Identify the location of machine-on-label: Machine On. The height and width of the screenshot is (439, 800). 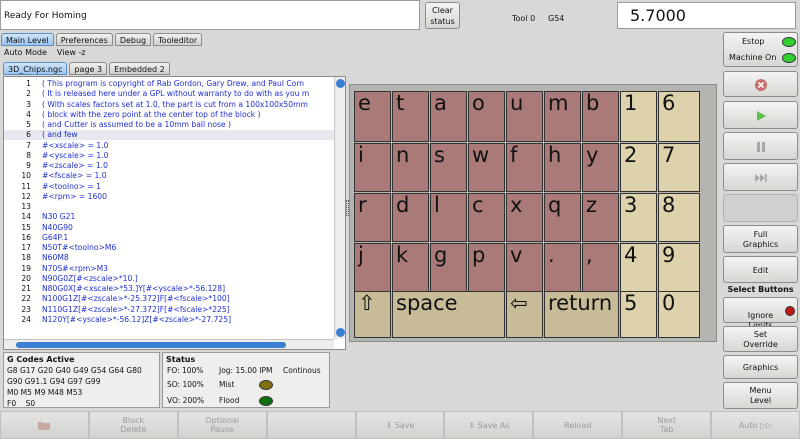
(752, 57).